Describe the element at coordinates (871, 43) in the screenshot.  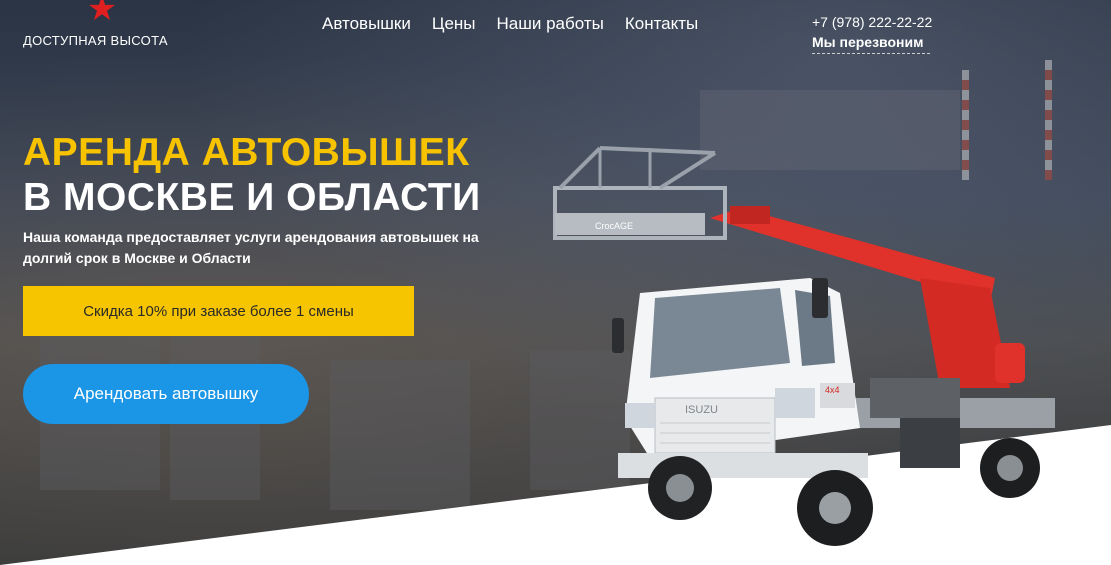
I see `callback-link: Мы перезвоним` at that location.